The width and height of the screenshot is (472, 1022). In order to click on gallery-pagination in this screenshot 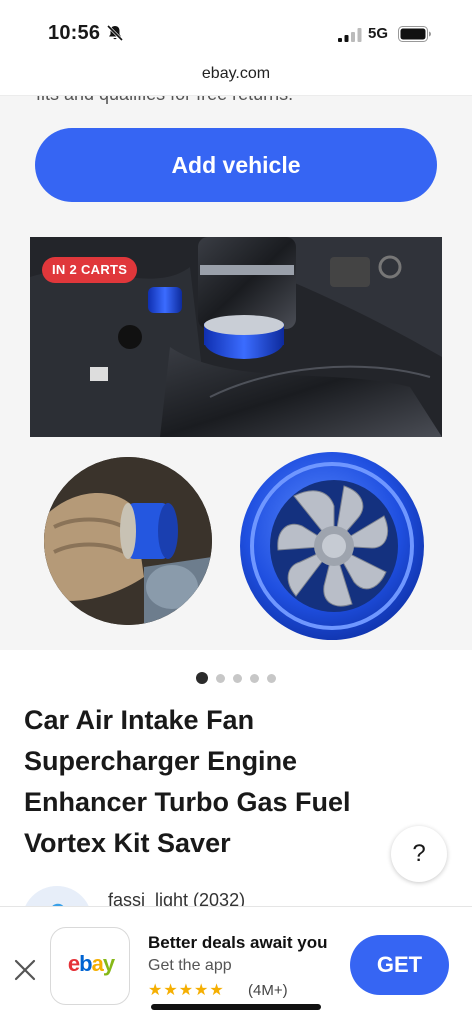, I will do `click(236, 677)`.